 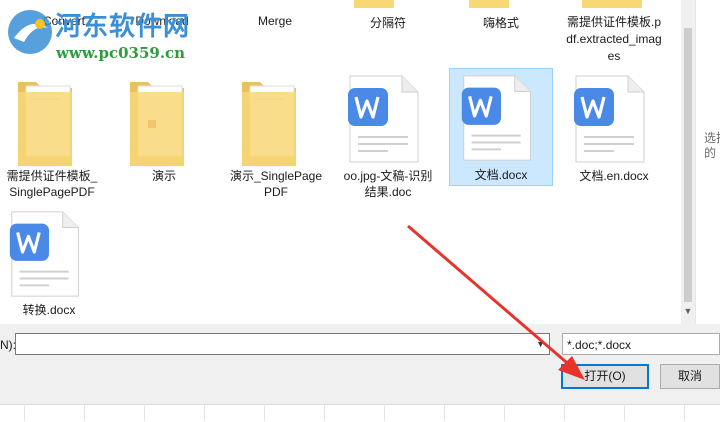 What do you see at coordinates (614, 176) in the screenshot?
I see `file-label: 文档.en.docx` at bounding box center [614, 176].